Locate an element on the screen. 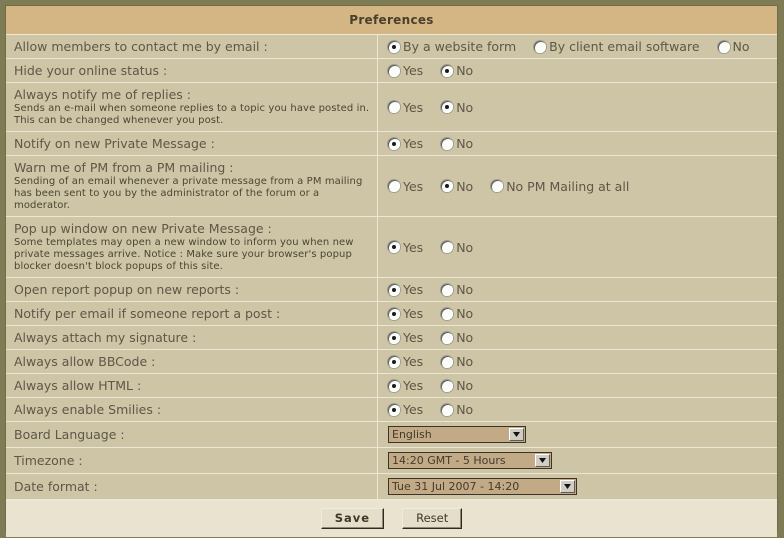 This screenshot has width=784, height=538. preference-label-cell: Always enable Smilies : is located at coordinates (192, 409).